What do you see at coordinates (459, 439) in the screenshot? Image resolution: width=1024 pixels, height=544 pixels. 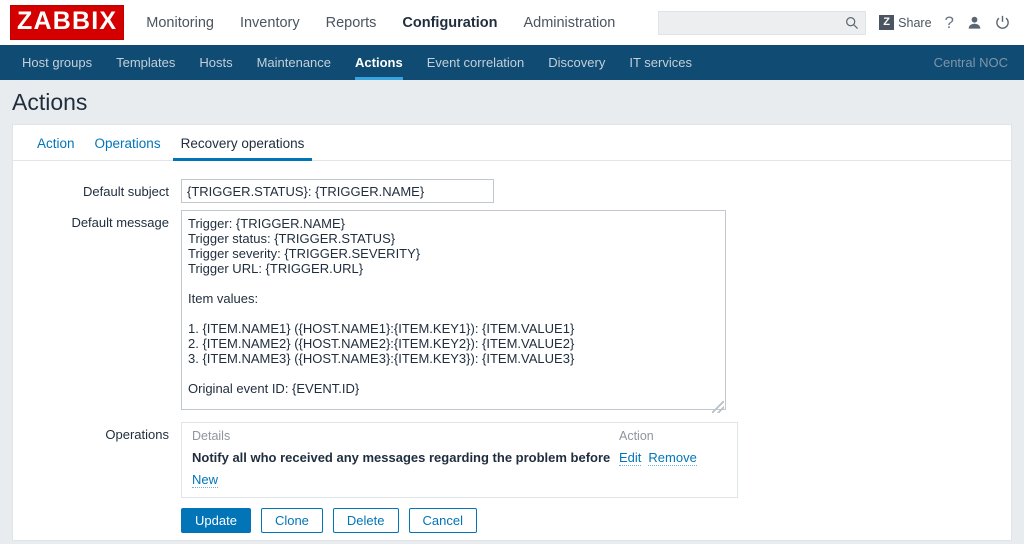 I see `operations-table-header: Details Action` at bounding box center [459, 439].